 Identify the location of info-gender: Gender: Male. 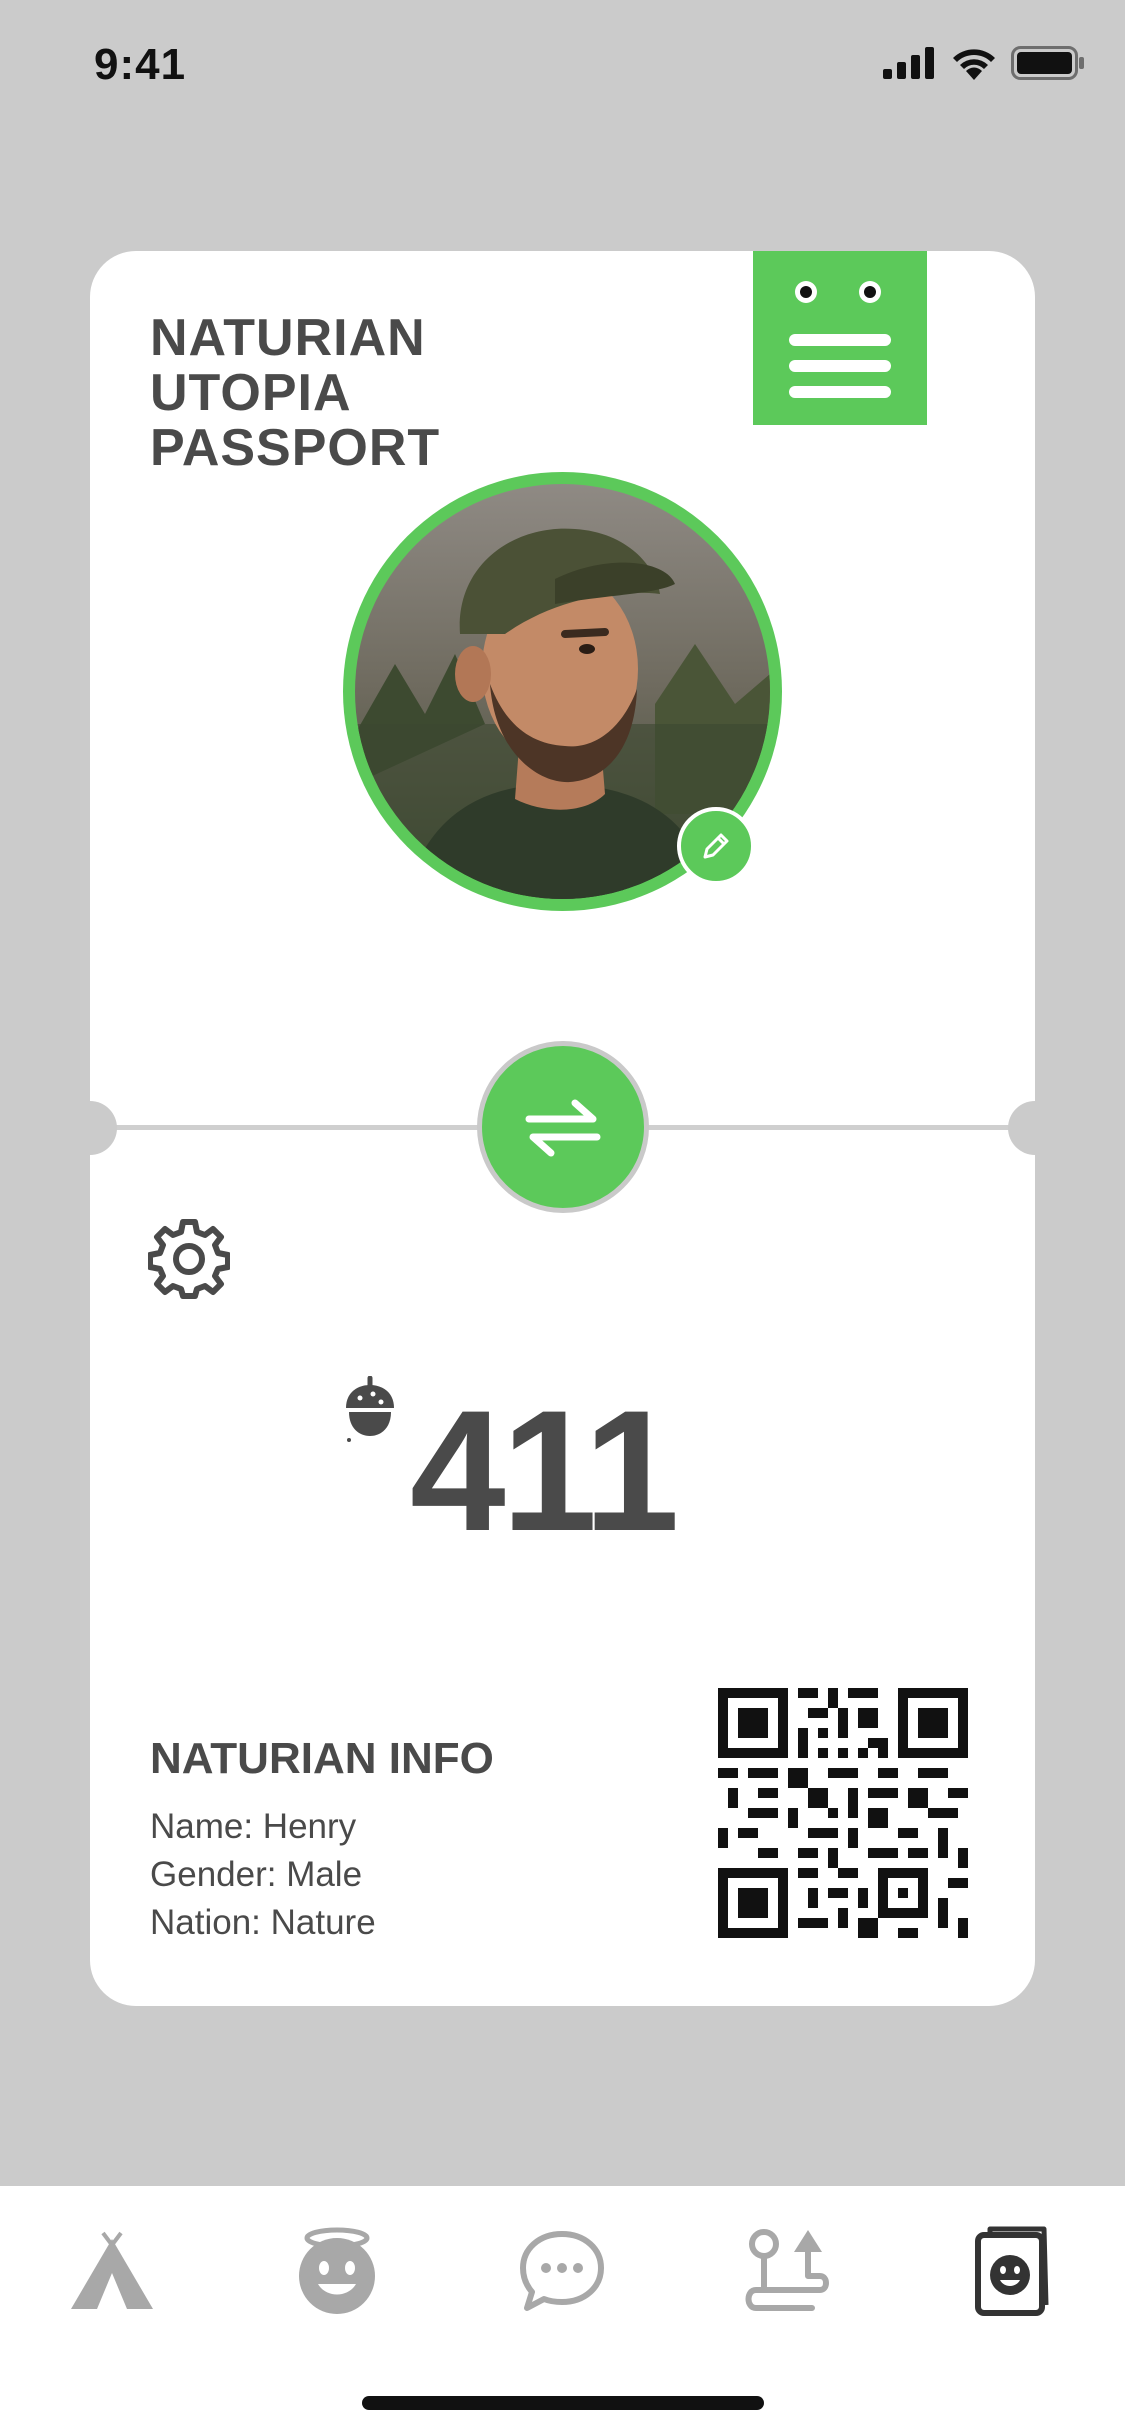
(256, 1874).